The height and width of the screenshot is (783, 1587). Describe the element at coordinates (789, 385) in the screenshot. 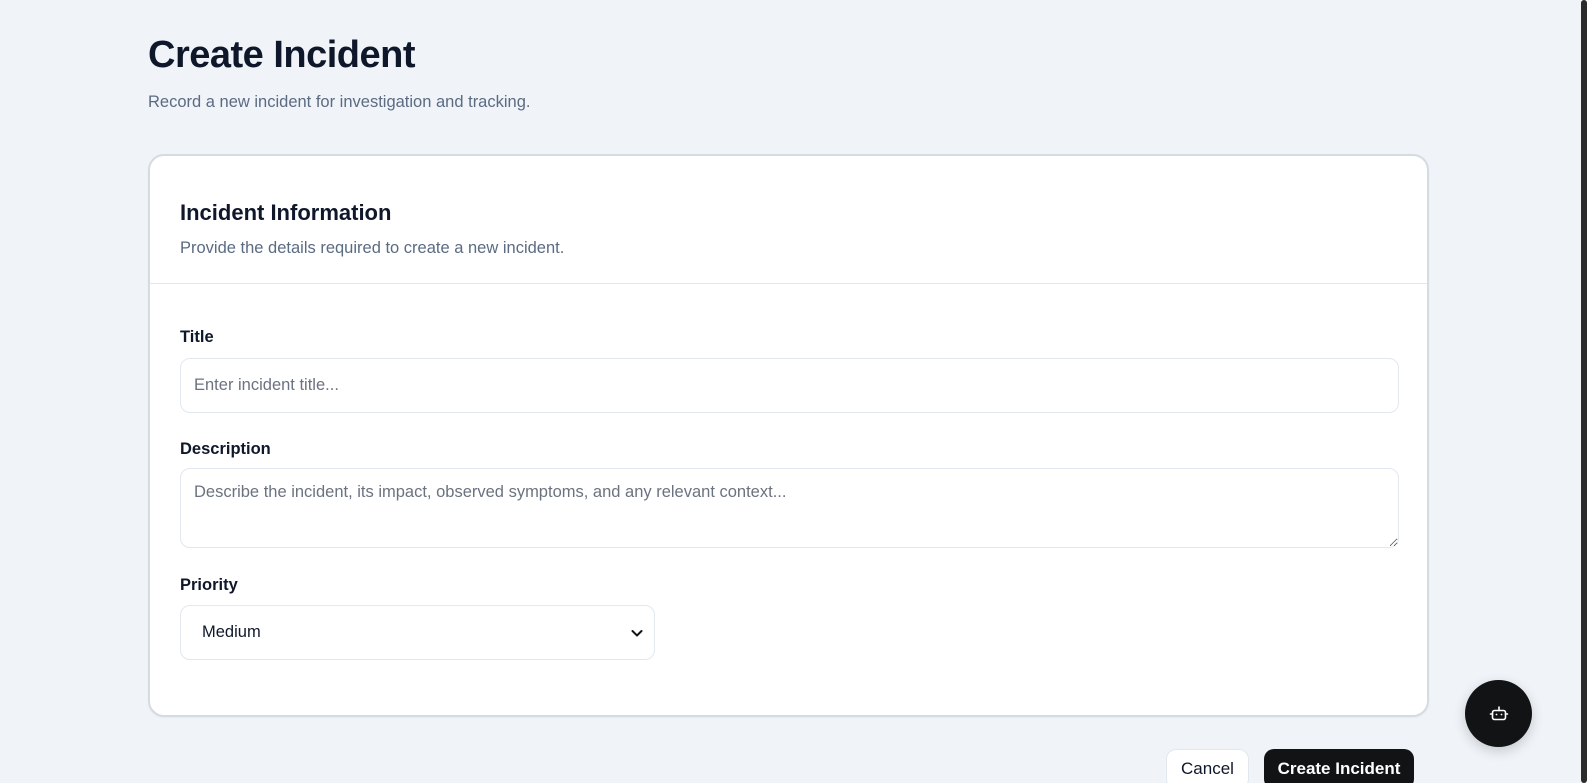

I see `title-input` at that location.